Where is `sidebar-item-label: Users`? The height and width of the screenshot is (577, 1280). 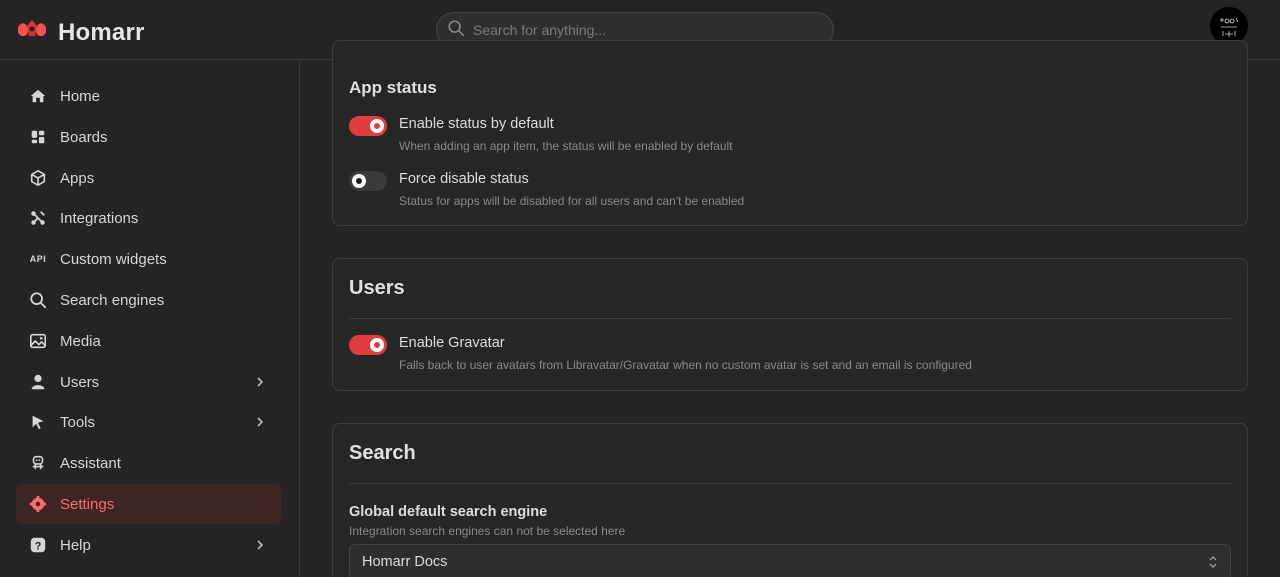
sidebar-item-label: Users is located at coordinates (80, 382).